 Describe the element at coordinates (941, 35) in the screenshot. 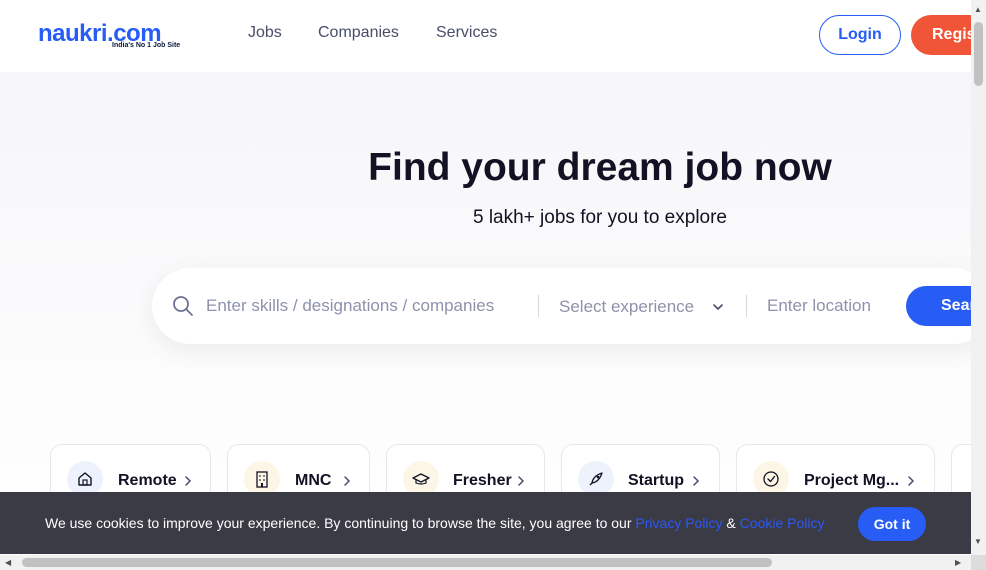

I see `register-button: Register` at that location.